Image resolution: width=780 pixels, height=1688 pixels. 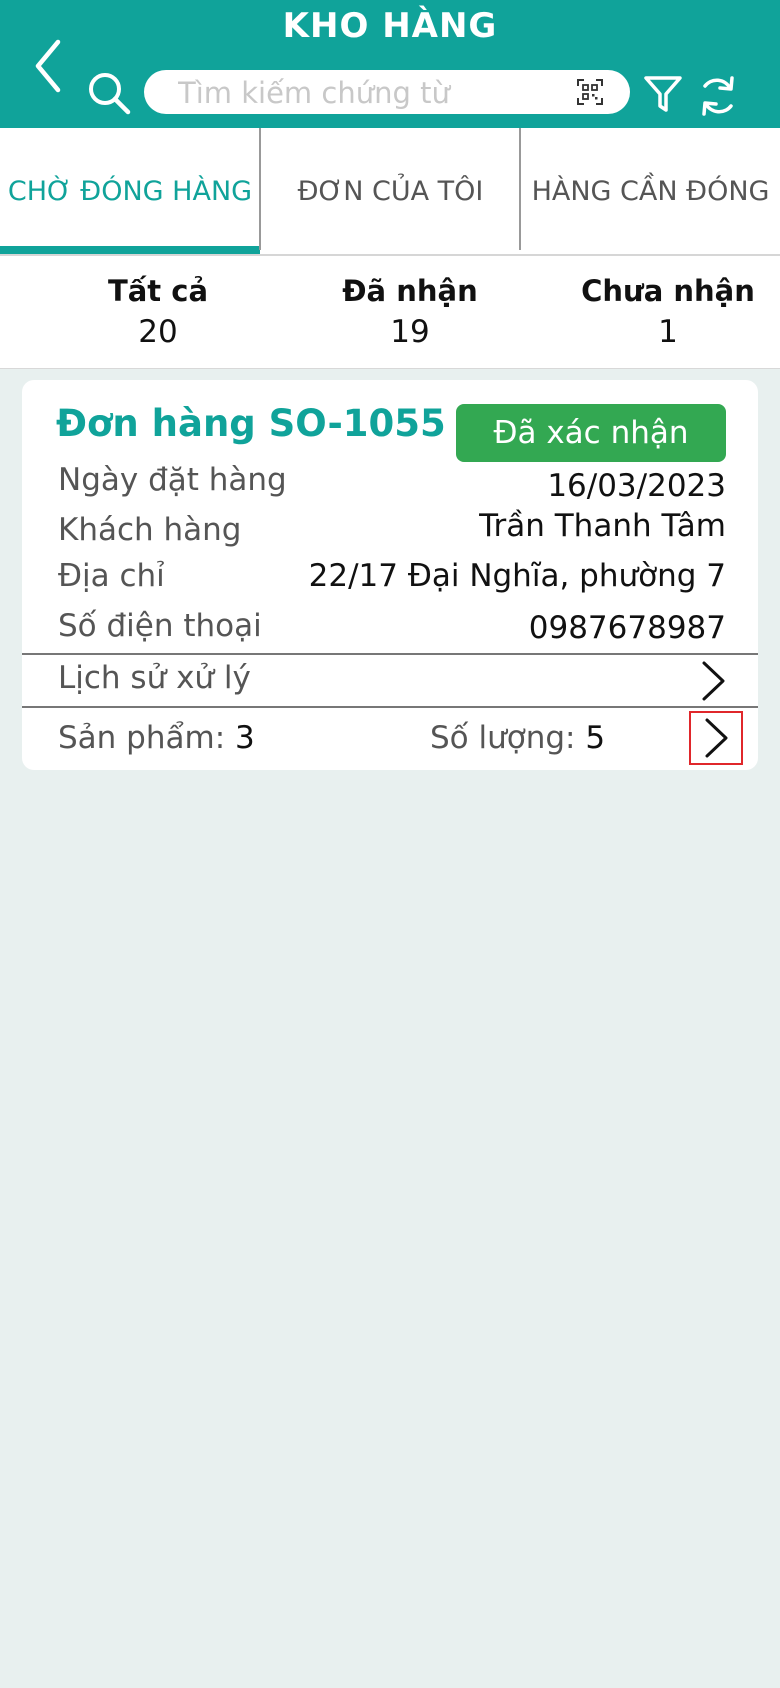 I want to click on customer-value: Trần Thanh Tâm, so click(x=602, y=526).